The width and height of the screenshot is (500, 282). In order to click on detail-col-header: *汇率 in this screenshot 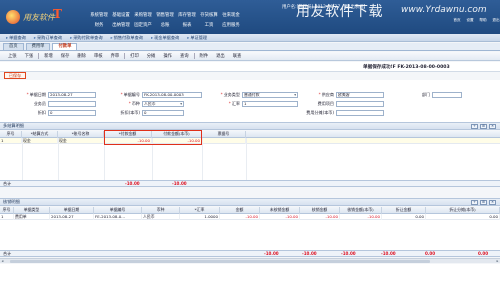, I will do `click(200, 210)`.